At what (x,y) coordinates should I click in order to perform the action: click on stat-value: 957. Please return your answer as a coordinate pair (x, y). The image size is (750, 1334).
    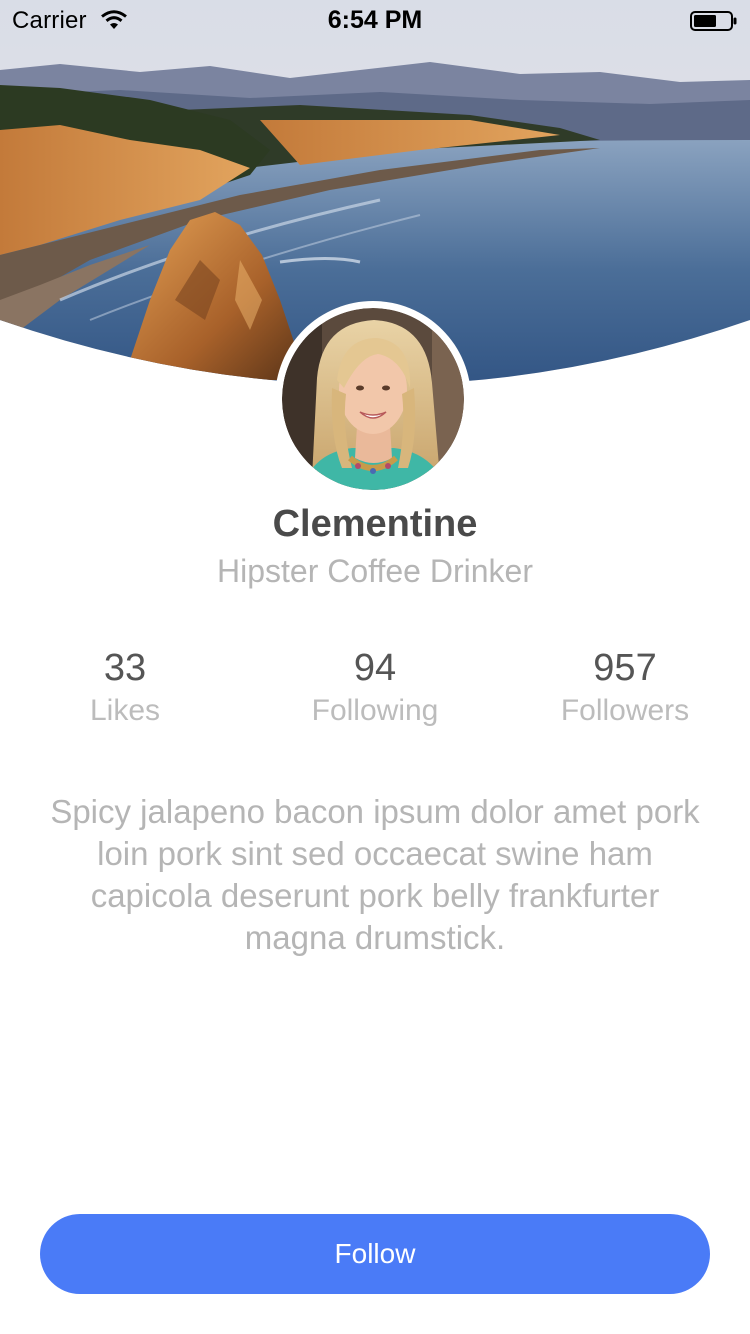
    Looking at the image, I should click on (625, 668).